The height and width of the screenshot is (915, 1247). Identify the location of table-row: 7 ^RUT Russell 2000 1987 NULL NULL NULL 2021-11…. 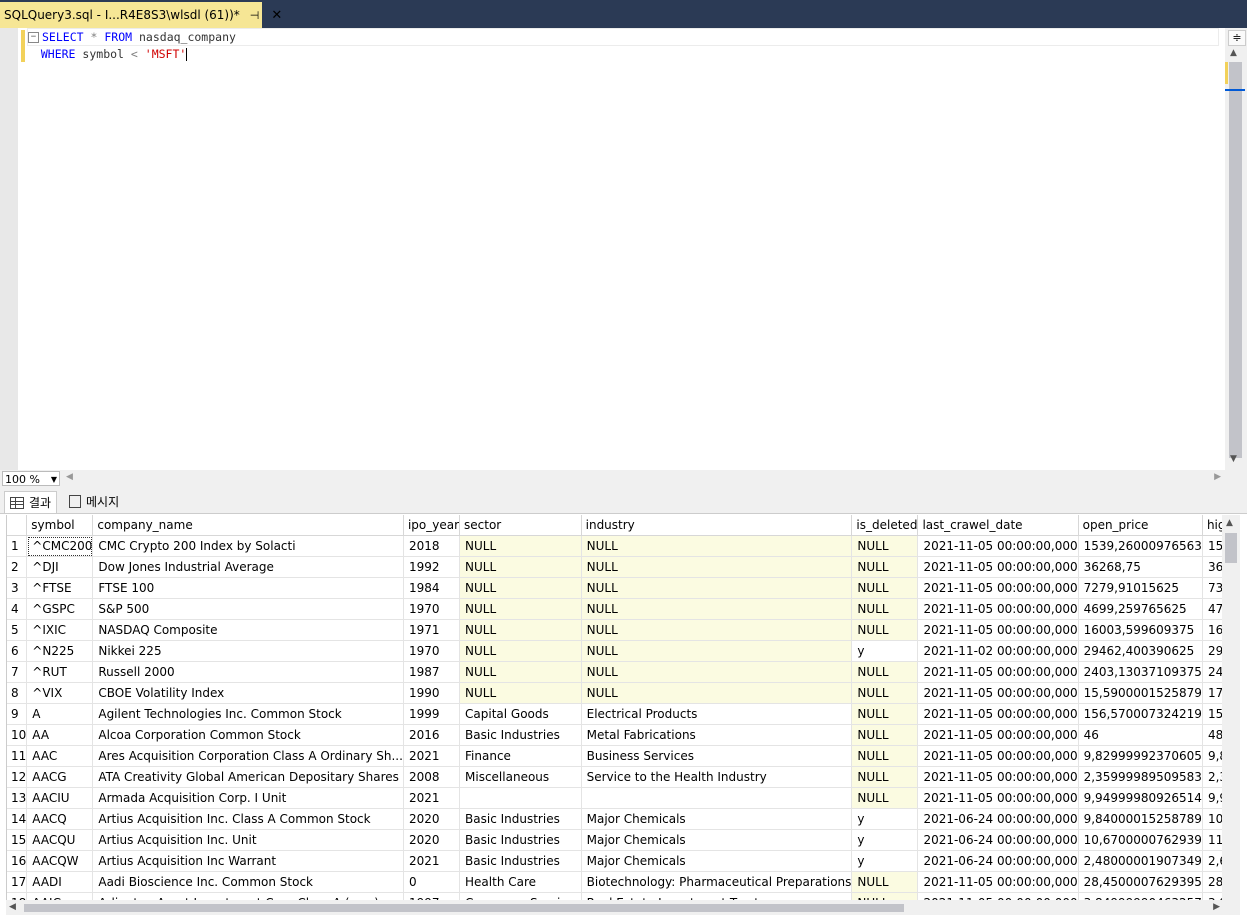
(615, 672).